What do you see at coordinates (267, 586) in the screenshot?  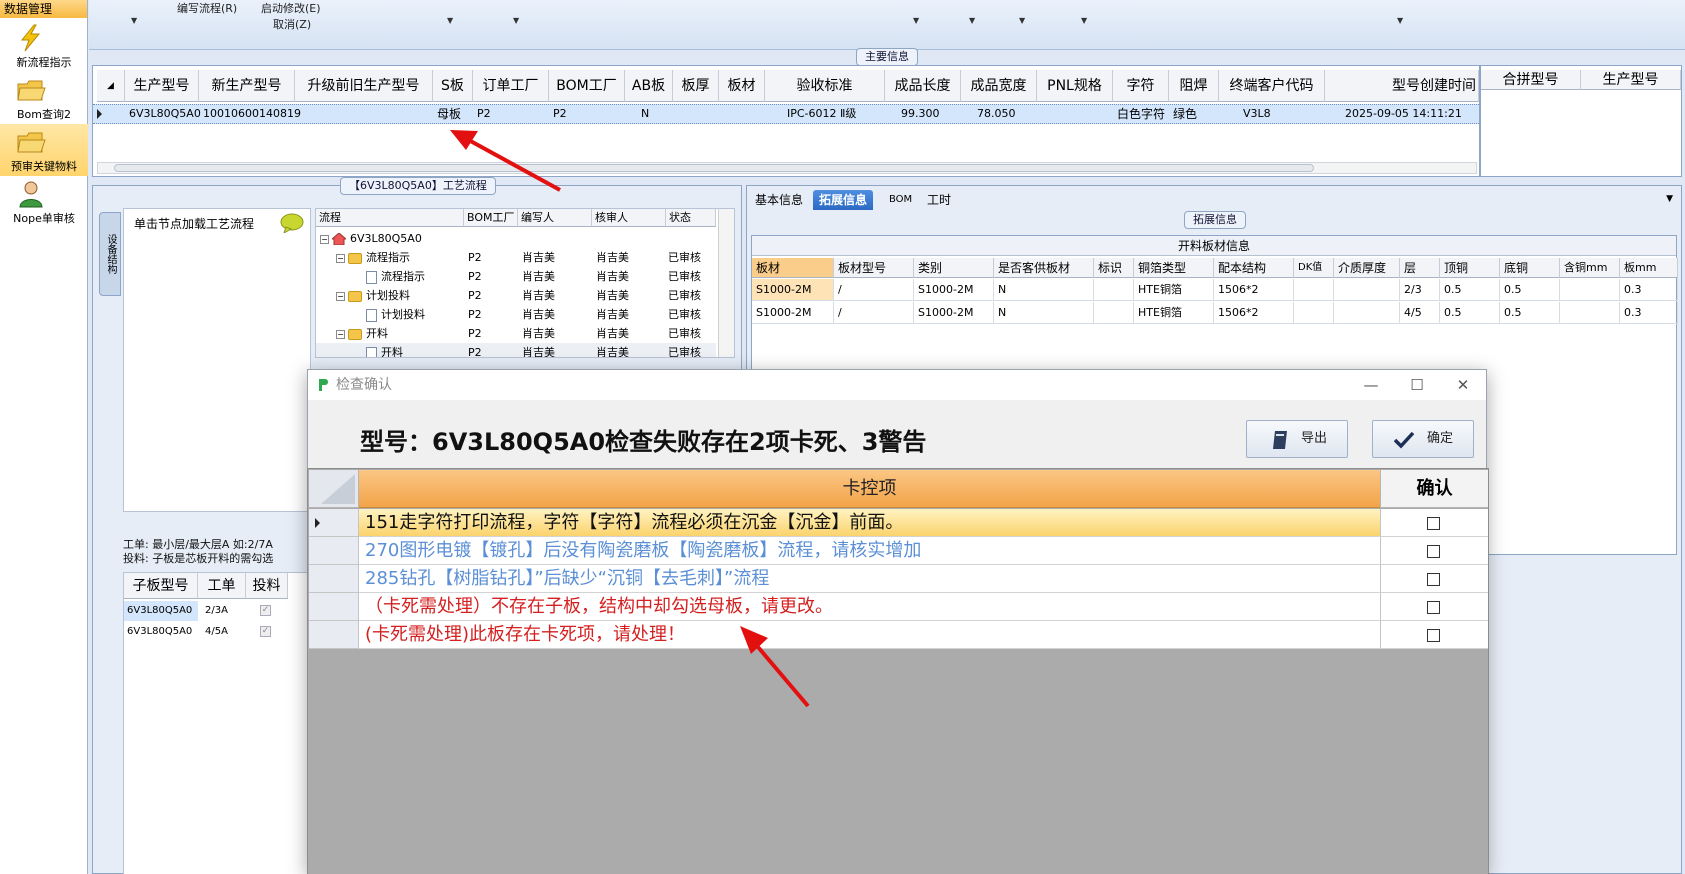 I see `column-header: 投料` at bounding box center [267, 586].